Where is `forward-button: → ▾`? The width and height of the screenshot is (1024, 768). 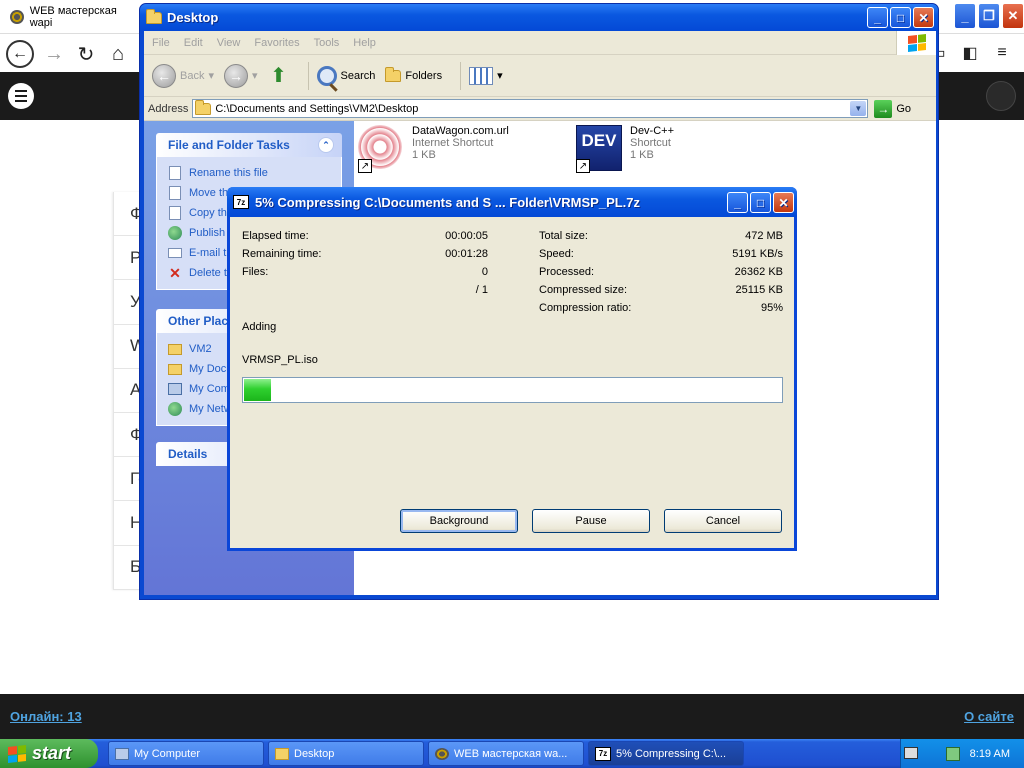
forward-button: → ▾ is located at coordinates (241, 75).